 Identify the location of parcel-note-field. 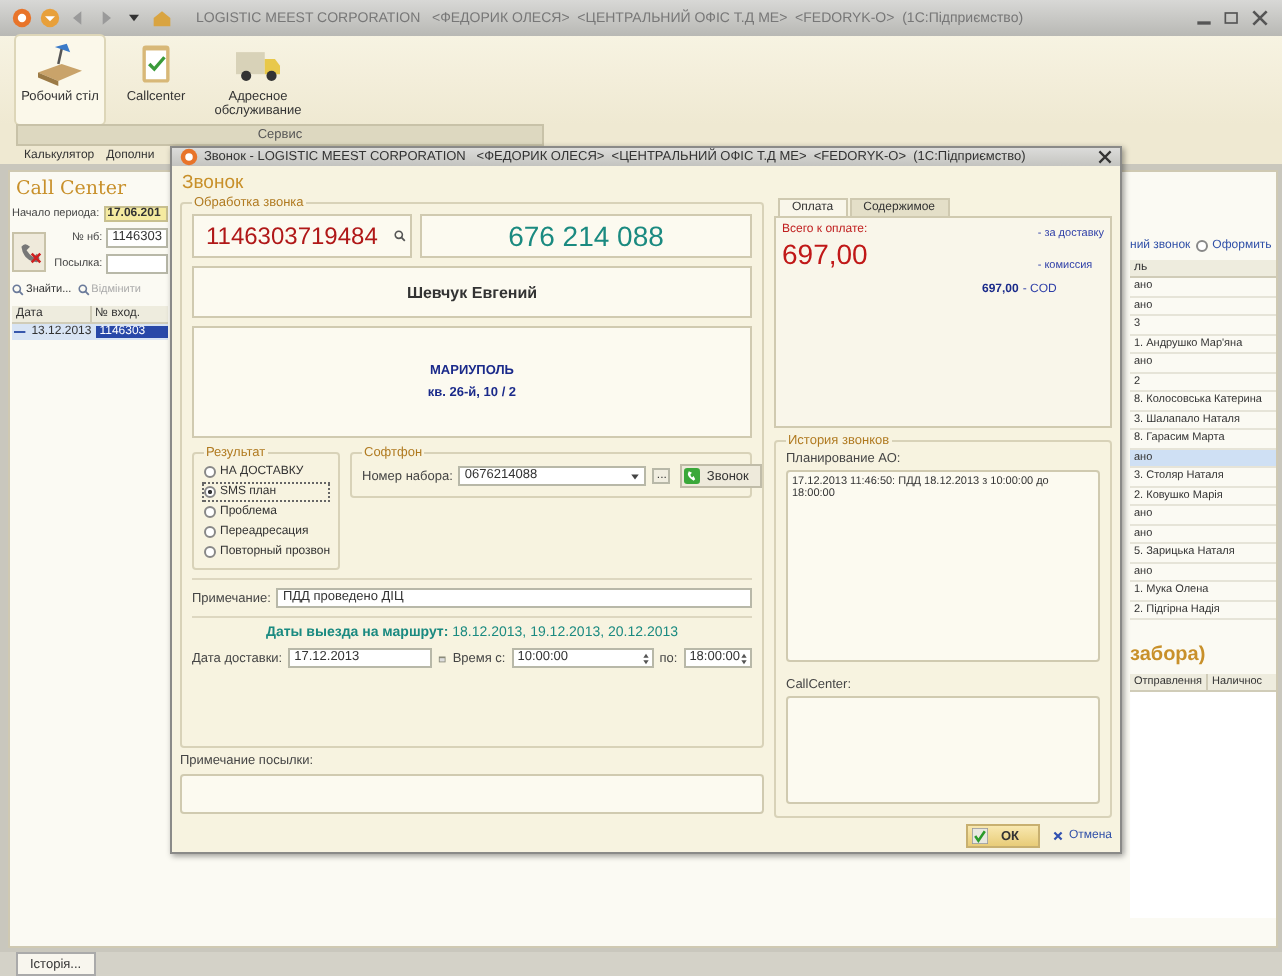
(472, 794).